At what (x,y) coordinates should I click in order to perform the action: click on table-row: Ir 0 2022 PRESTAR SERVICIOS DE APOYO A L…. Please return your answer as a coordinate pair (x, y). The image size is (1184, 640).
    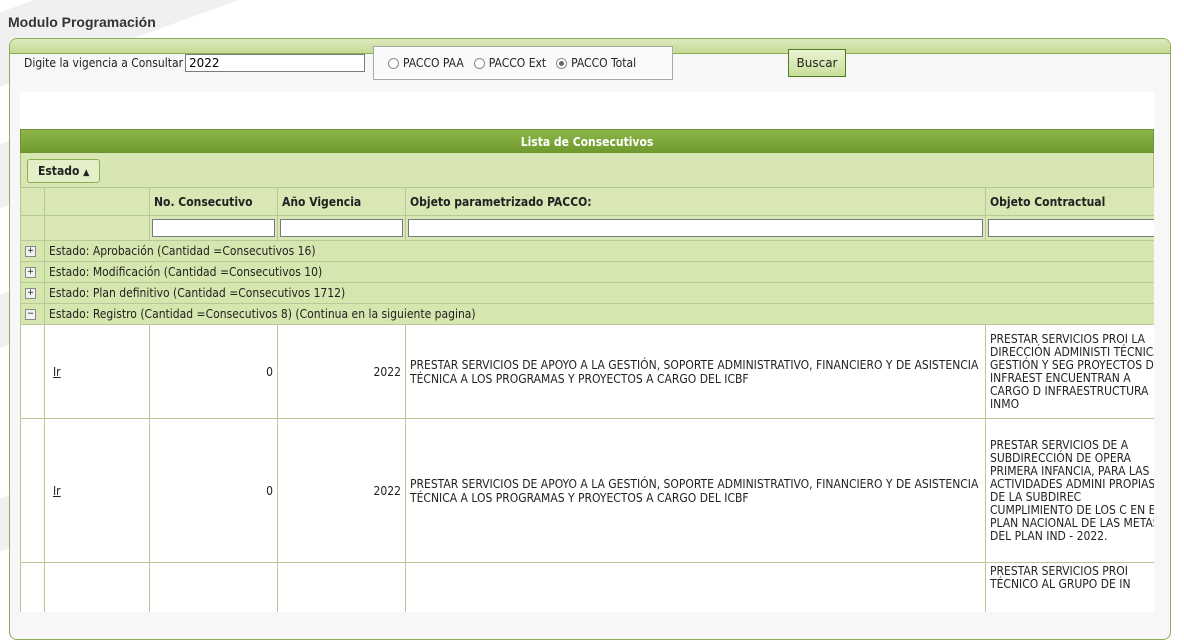
    Looking at the image, I should click on (587, 371).